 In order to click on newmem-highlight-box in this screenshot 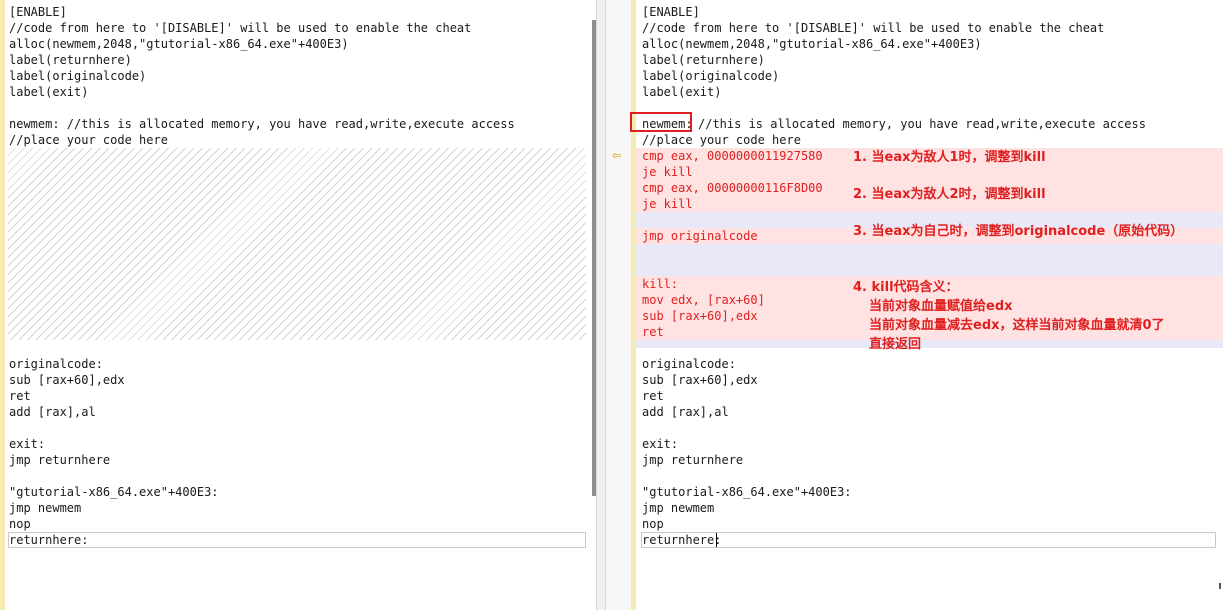, I will do `click(661, 122)`.